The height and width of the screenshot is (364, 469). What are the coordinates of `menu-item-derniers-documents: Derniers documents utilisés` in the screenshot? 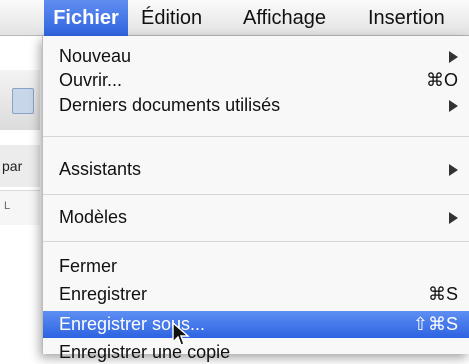 It's located at (256, 105).